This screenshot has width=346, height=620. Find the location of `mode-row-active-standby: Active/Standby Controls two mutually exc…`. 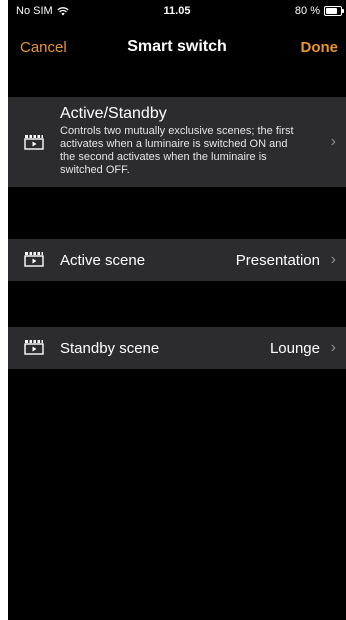

mode-row-active-standby: Active/Standby Controls two mutually exc… is located at coordinates (177, 142).